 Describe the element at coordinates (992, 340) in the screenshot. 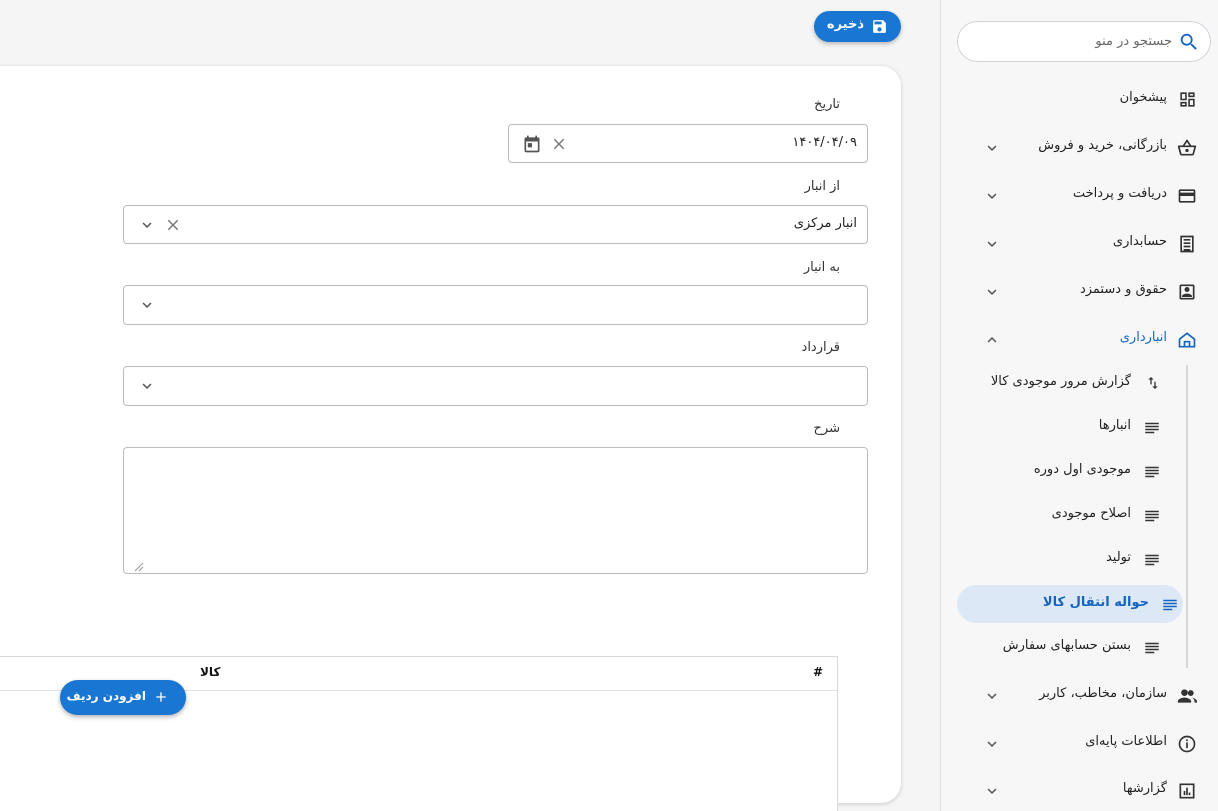

I see `chevron-up-icon` at that location.